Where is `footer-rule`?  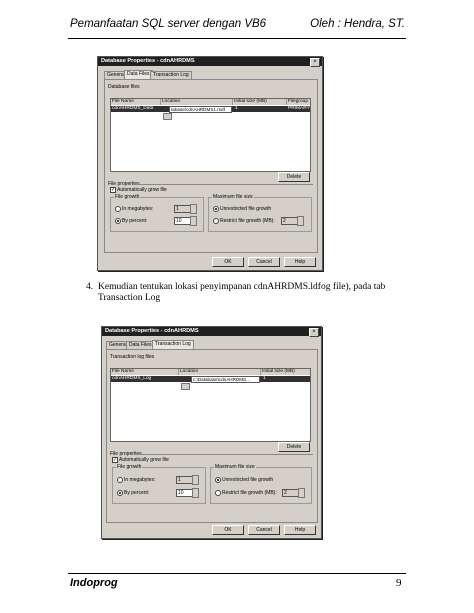 footer-rule is located at coordinates (237, 573).